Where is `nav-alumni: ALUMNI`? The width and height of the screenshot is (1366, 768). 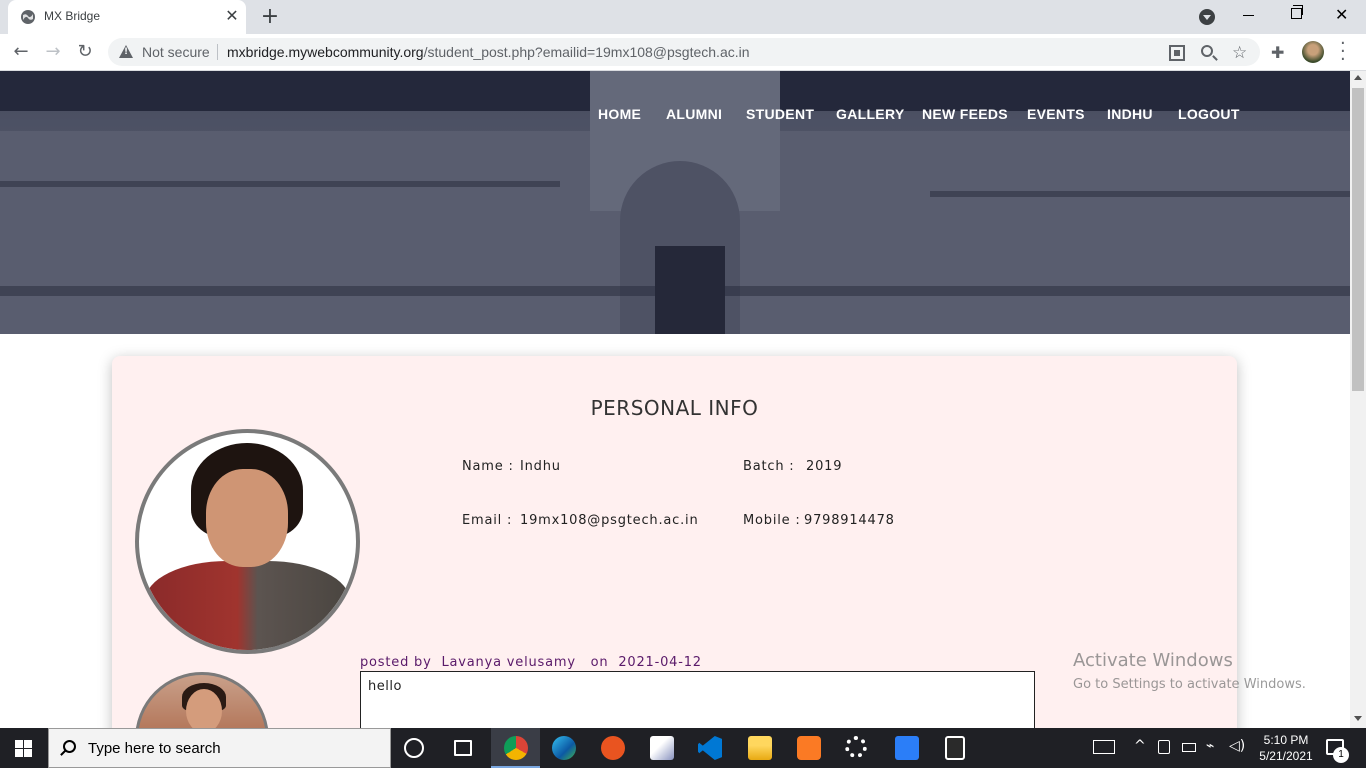
nav-alumni: ALUMNI is located at coordinates (694, 114).